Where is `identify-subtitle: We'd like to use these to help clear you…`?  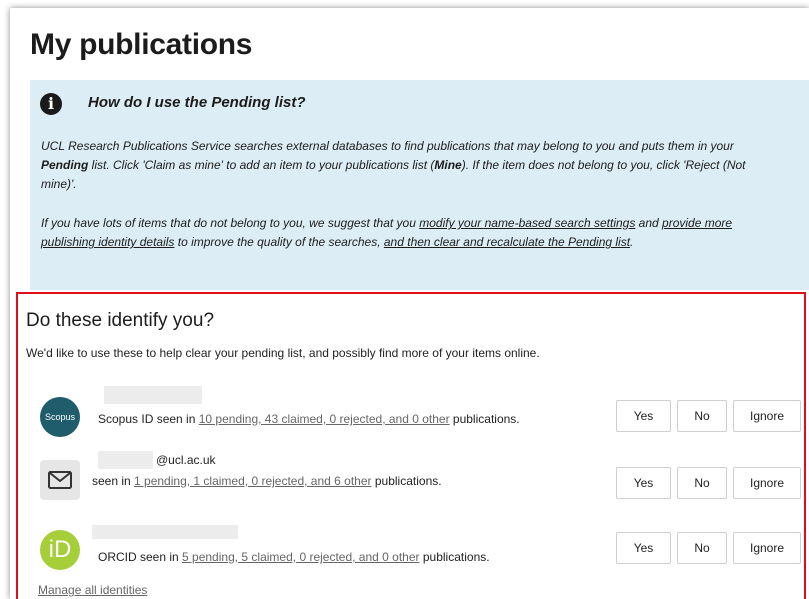
identify-subtitle: We'd like to use these to help clear you… is located at coordinates (283, 353).